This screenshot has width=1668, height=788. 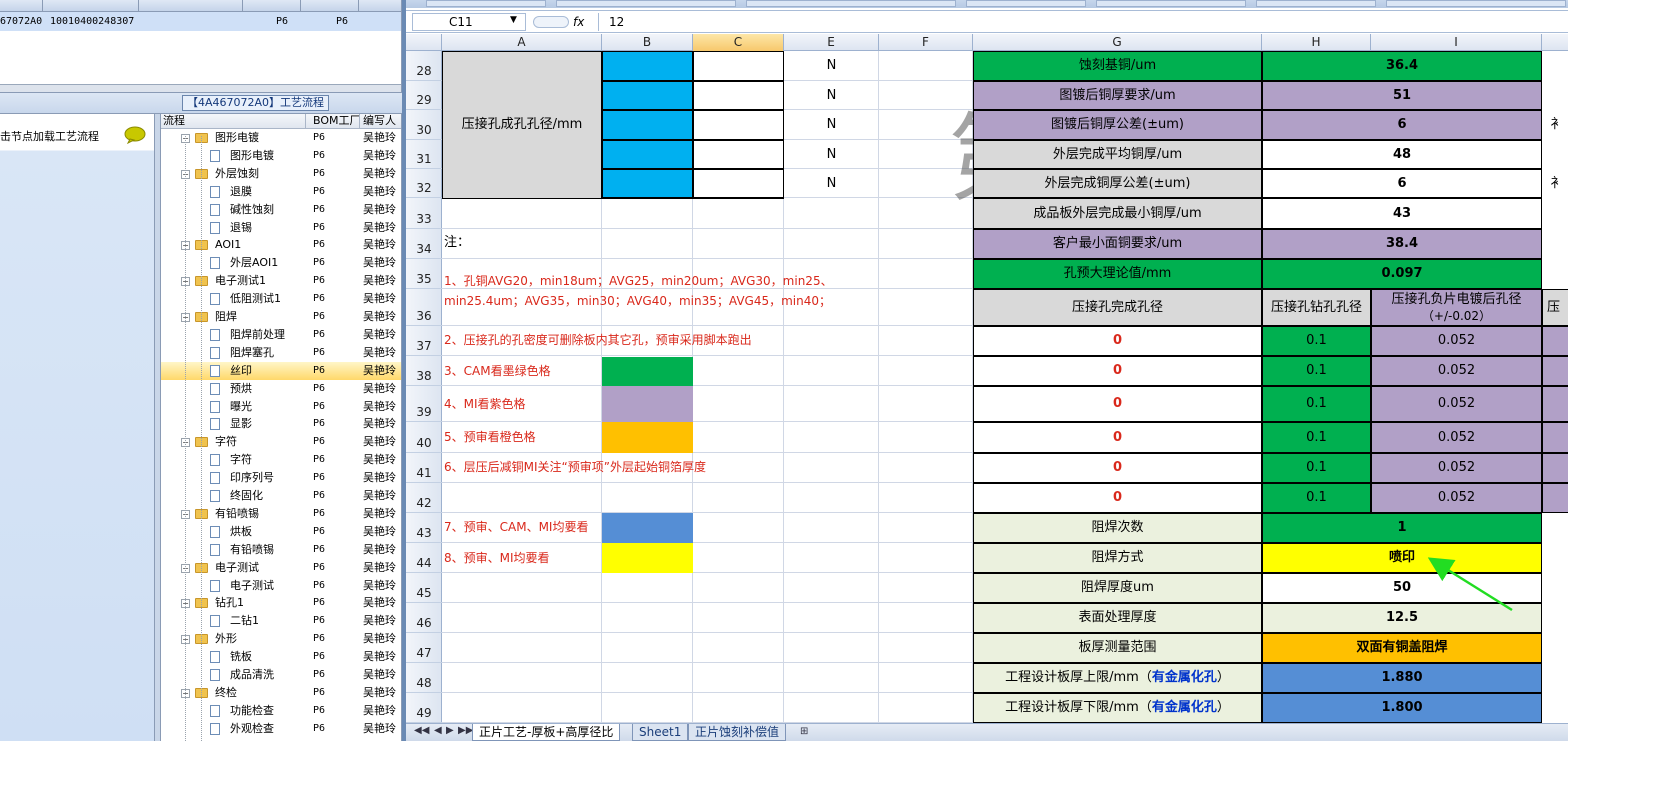 What do you see at coordinates (424, 528) in the screenshot?
I see `row-header: 43` at bounding box center [424, 528].